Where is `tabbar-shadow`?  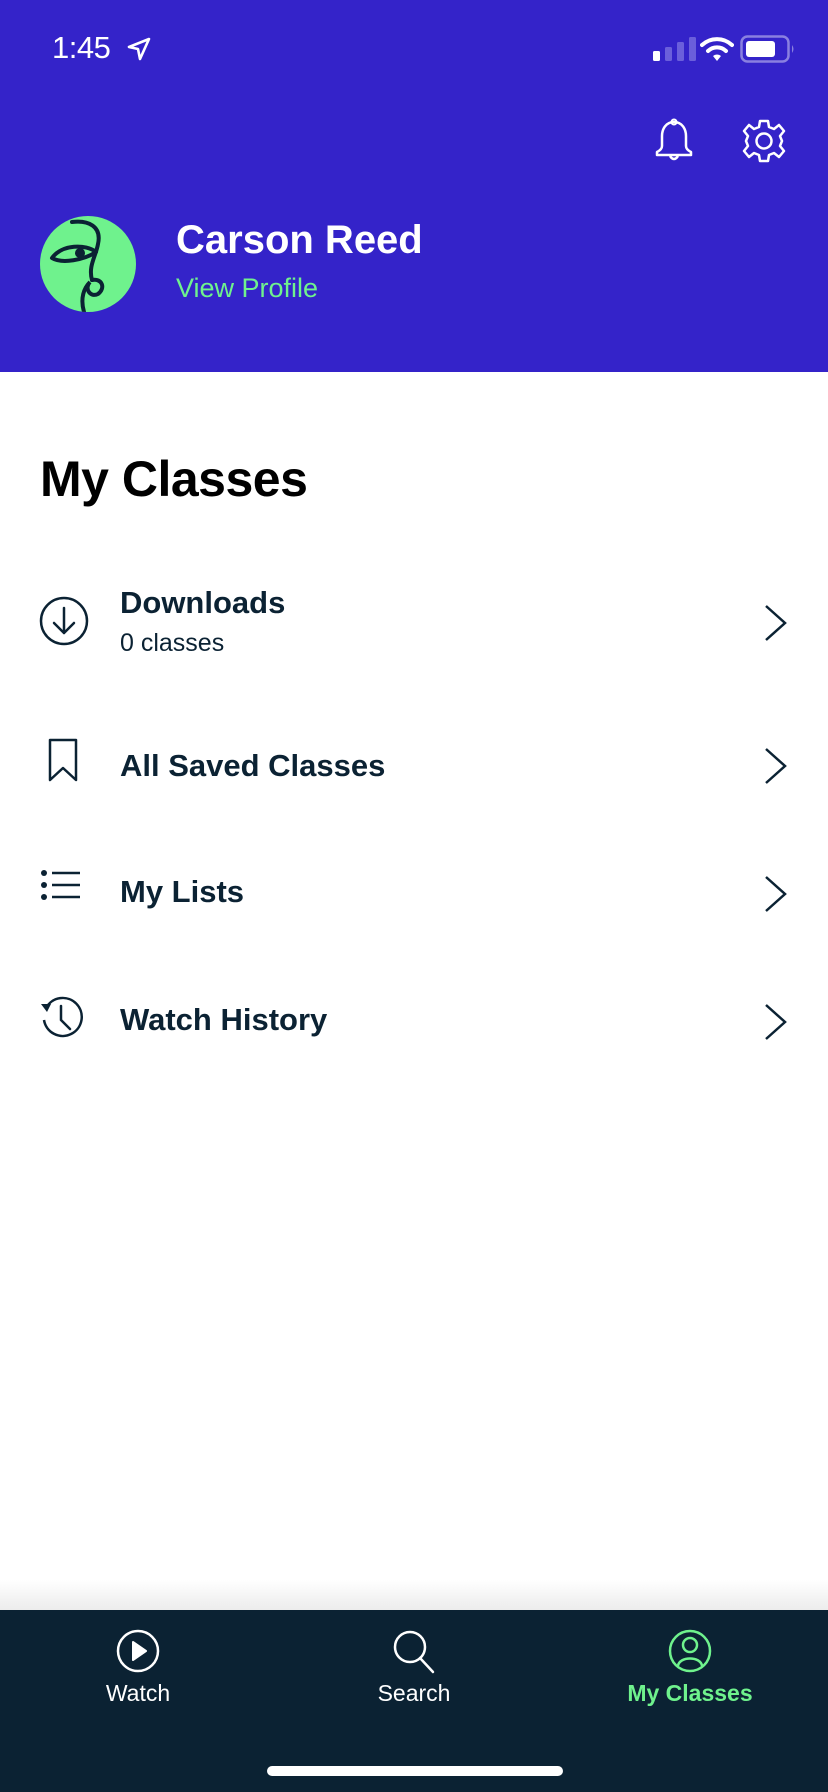
tabbar-shadow is located at coordinates (414, 1595).